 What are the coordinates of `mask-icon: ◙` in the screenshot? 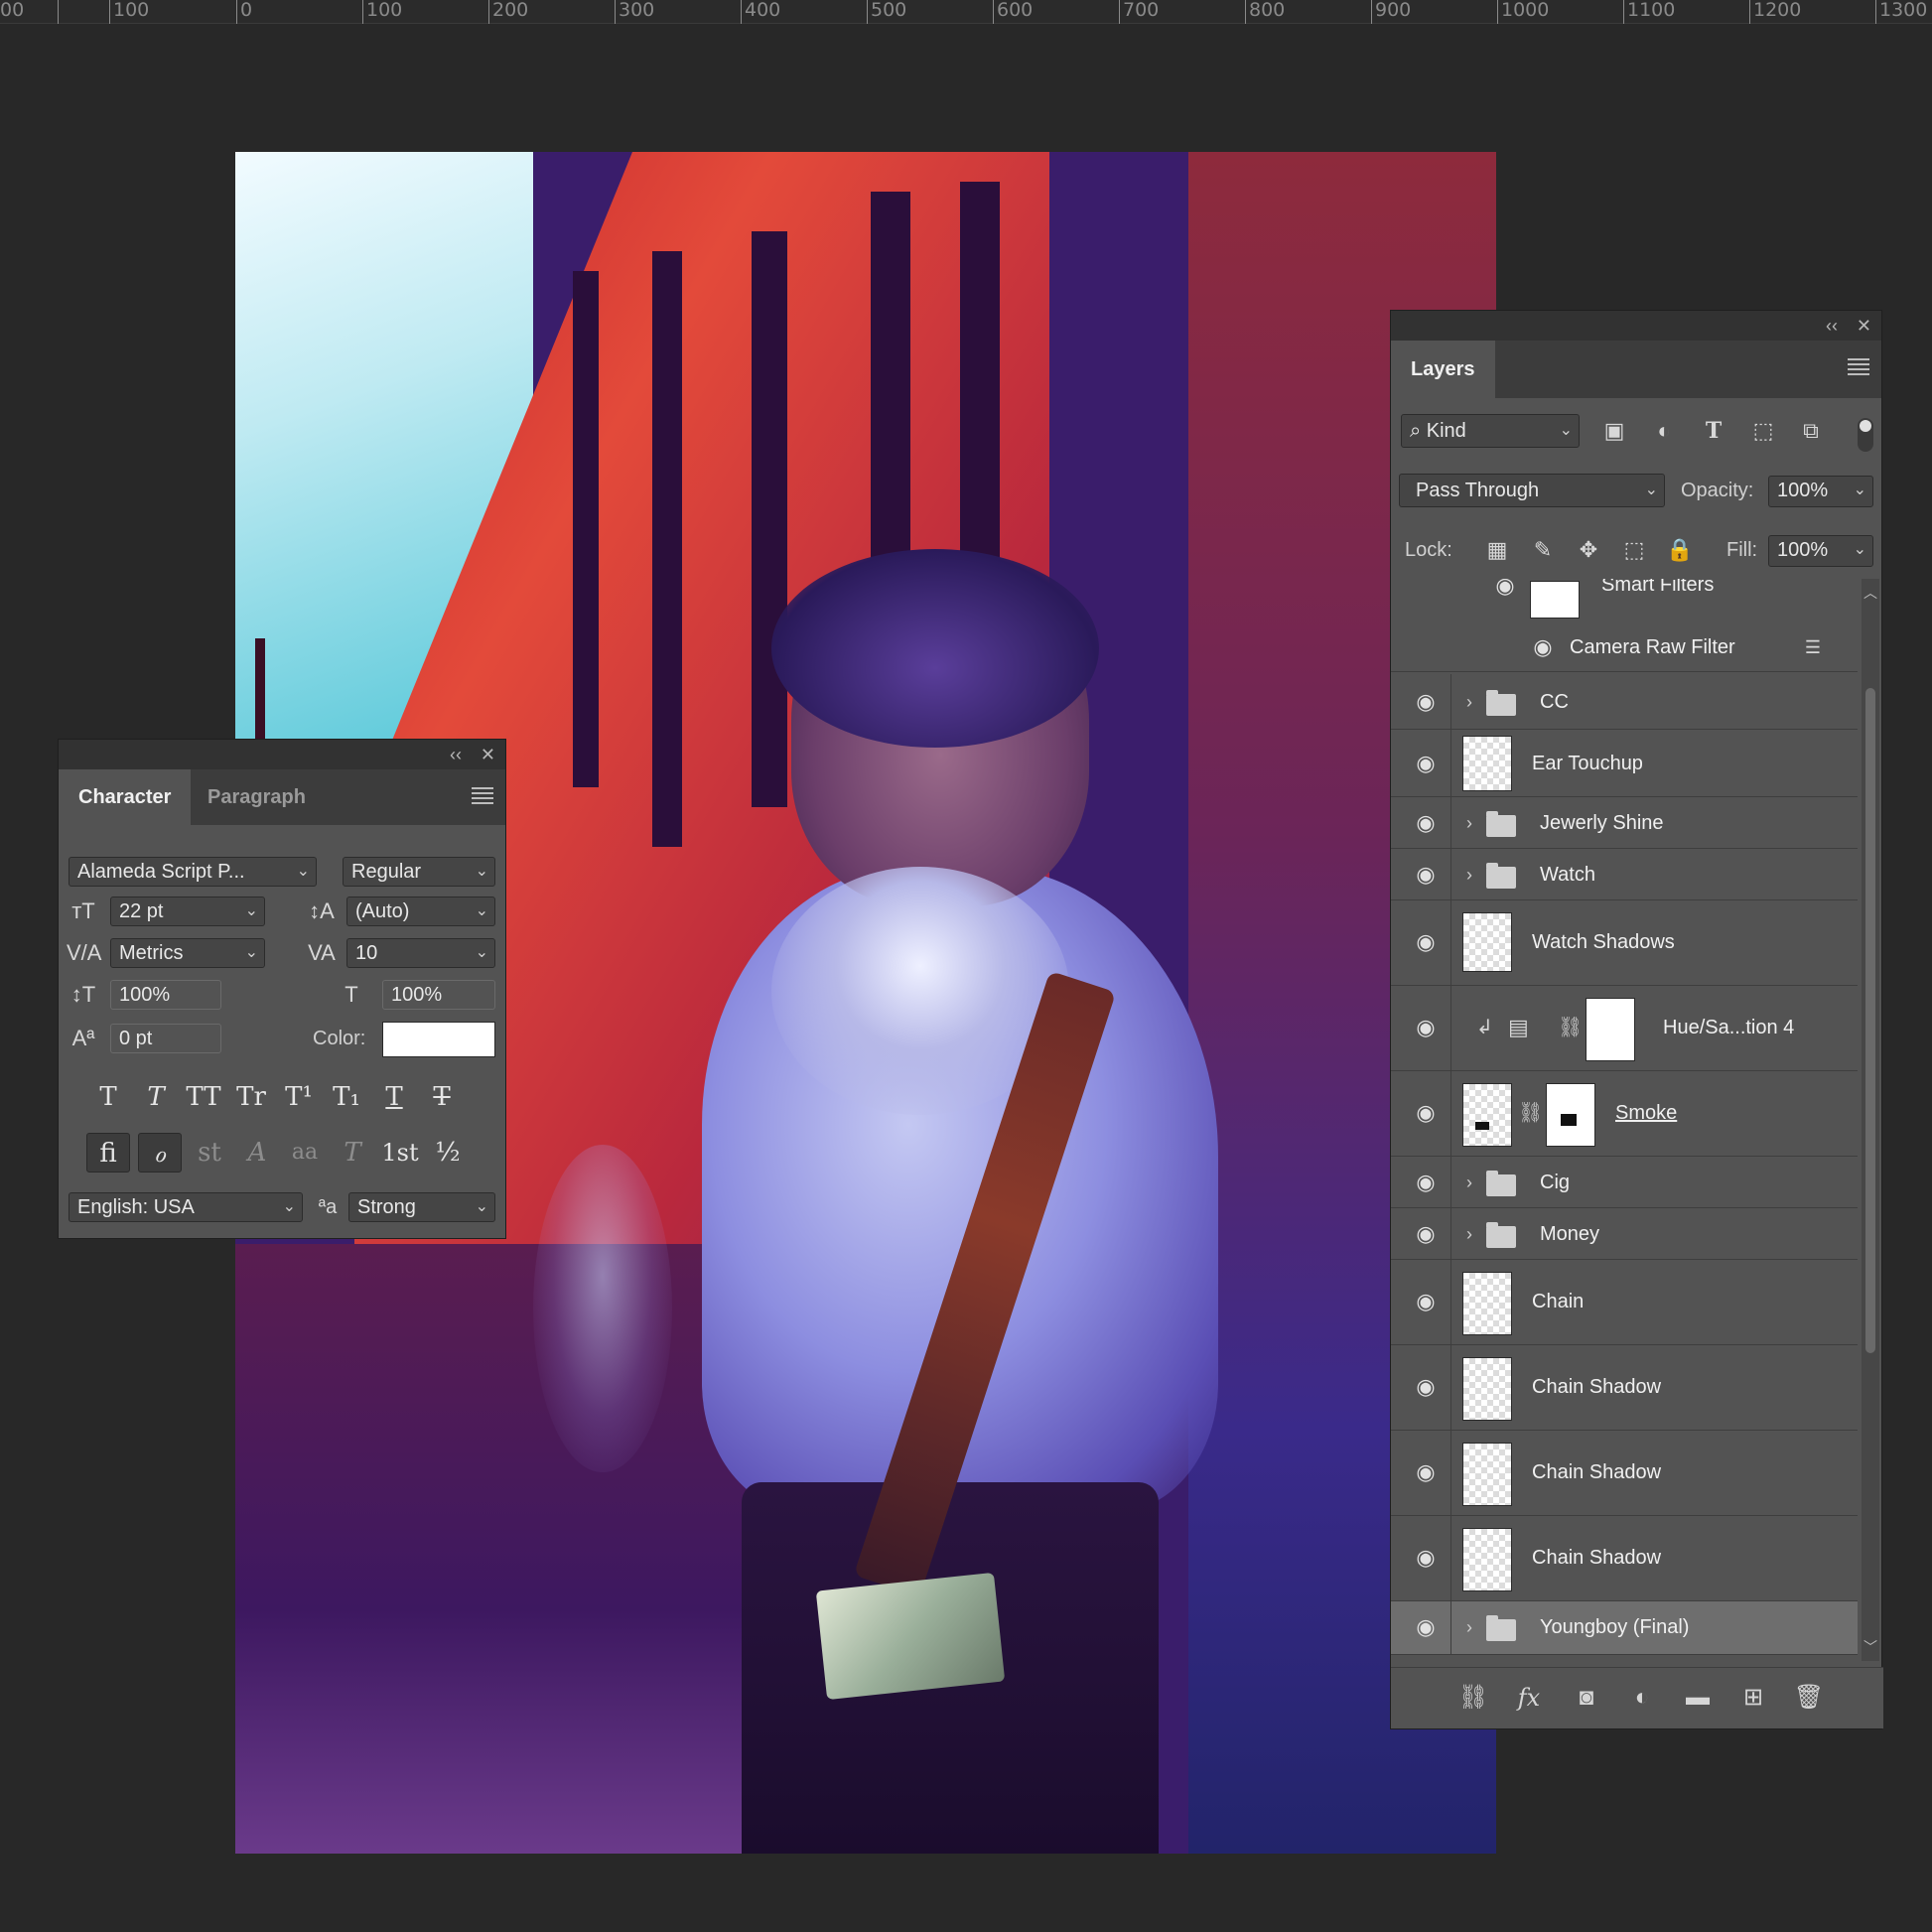 It's located at (1587, 1698).